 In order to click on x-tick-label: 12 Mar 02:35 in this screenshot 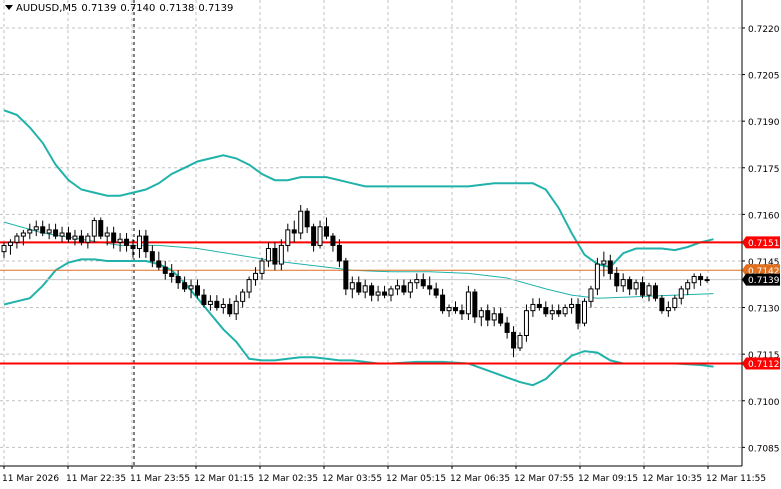, I will do `click(288, 479)`.